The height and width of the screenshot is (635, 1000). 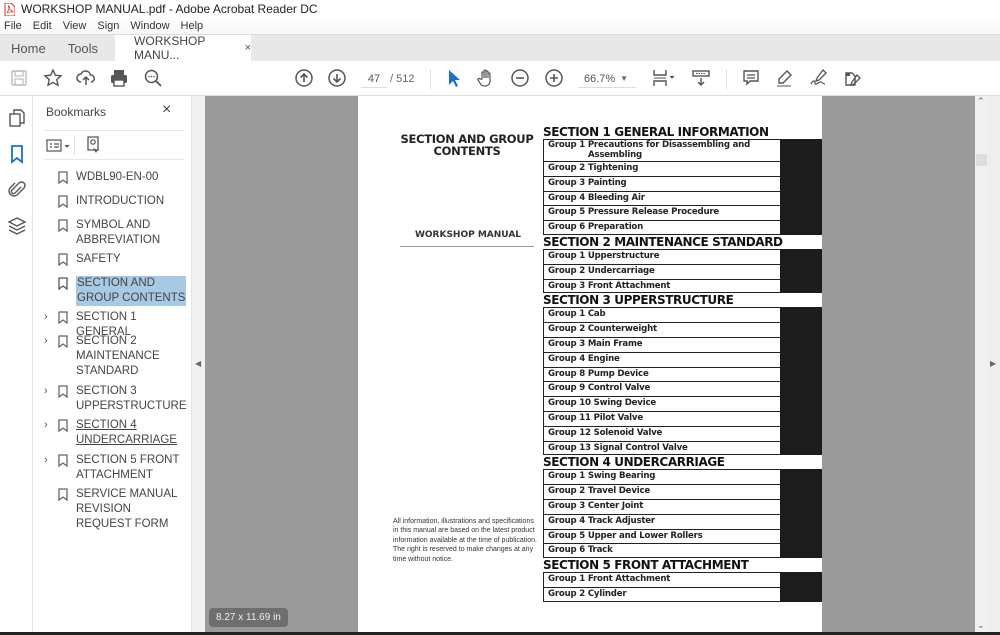 I want to click on group-row: Group 4 Track Adjuster, so click(x=682, y=521).